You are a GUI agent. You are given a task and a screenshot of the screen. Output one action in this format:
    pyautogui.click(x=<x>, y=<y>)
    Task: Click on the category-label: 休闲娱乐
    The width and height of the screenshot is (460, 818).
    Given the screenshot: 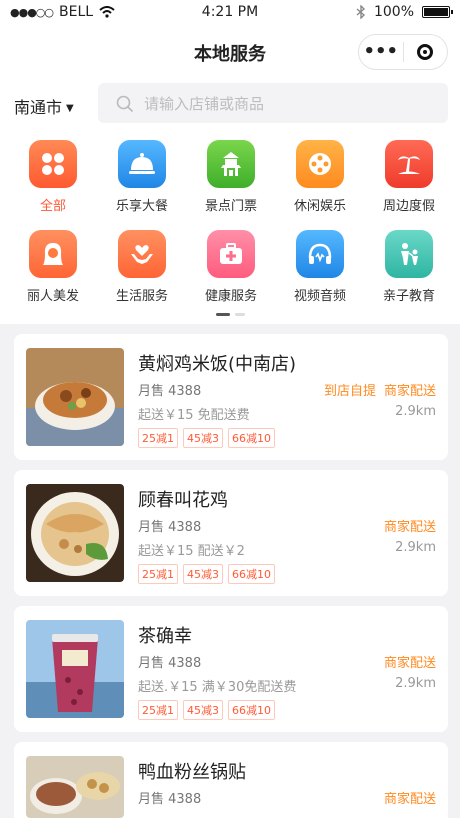 What is the action you would take?
    pyautogui.click(x=319, y=206)
    